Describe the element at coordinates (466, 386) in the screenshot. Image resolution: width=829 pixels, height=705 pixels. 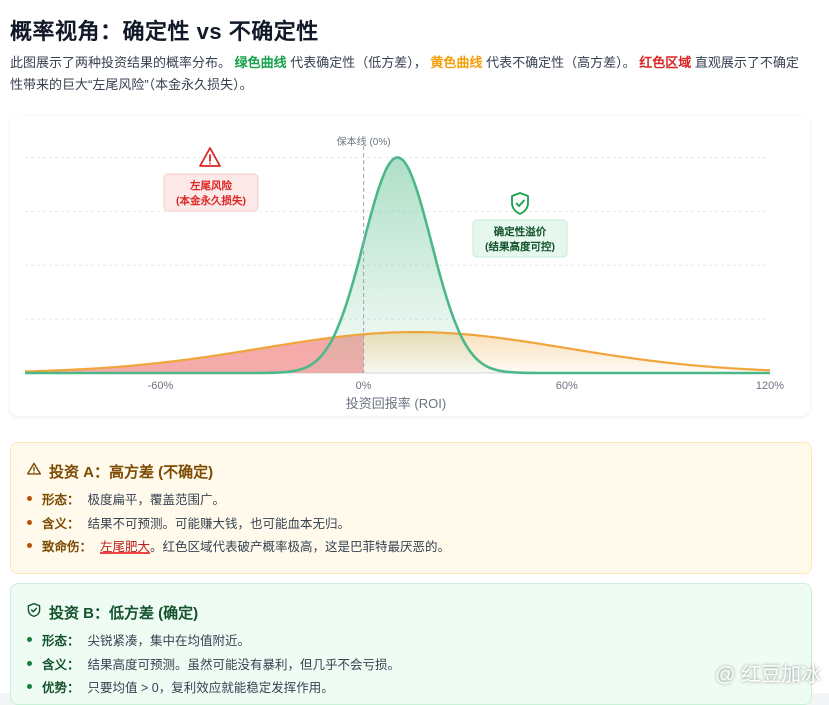
I see `x-ticks: -60% 0% 60% 120%` at that location.